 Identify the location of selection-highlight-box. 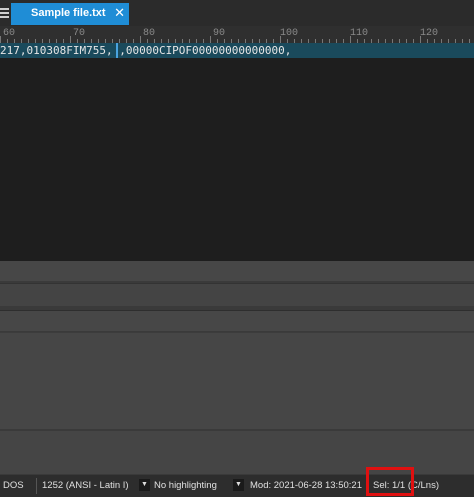
(390, 481).